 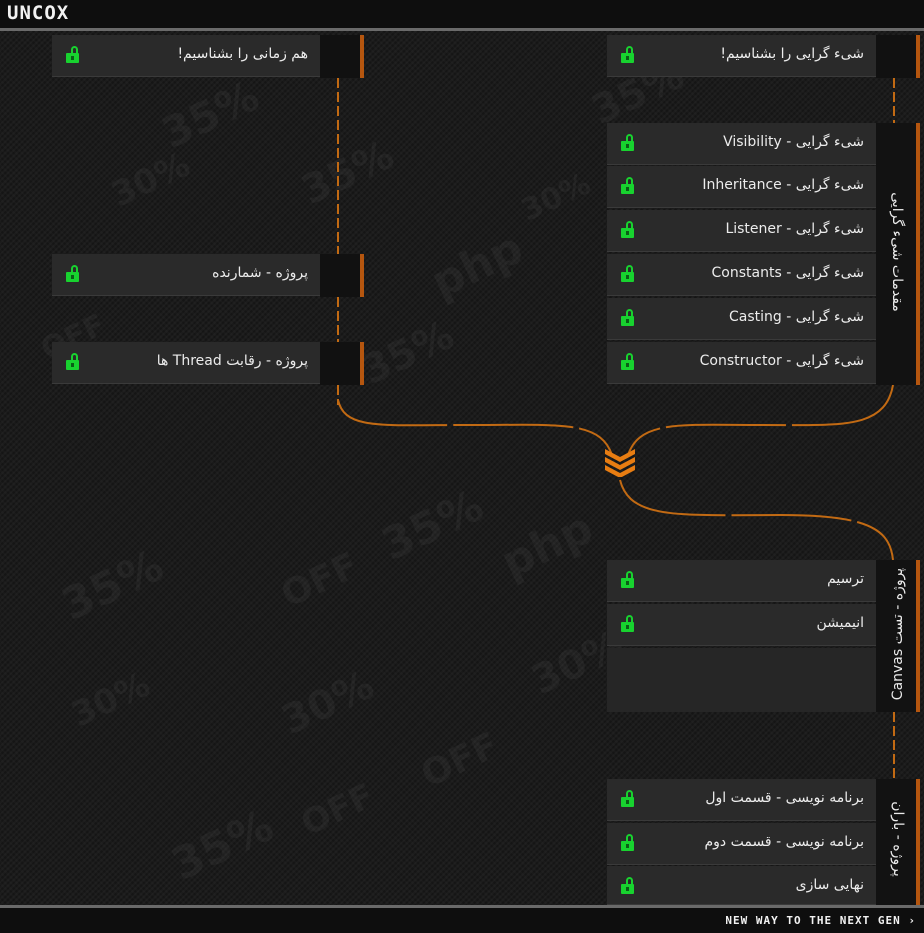 I want to click on lesson-group: مقدمات شیء گرایی, so click(x=898, y=254).